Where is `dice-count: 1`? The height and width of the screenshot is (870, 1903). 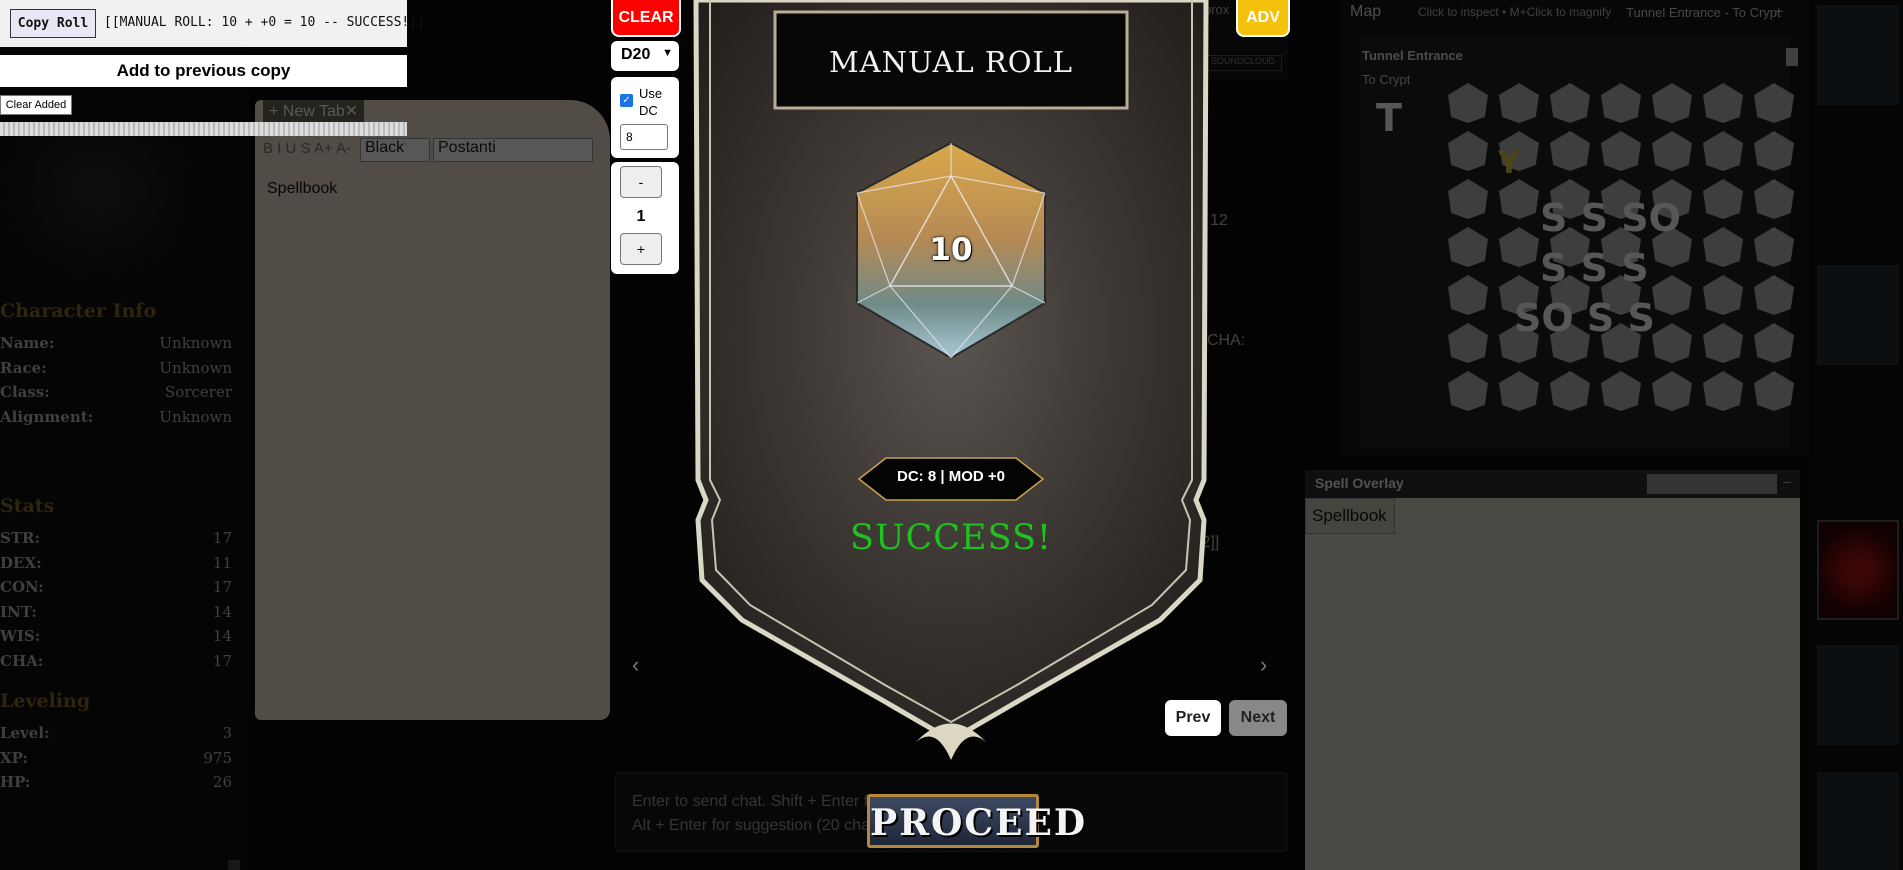
dice-count: 1 is located at coordinates (641, 216).